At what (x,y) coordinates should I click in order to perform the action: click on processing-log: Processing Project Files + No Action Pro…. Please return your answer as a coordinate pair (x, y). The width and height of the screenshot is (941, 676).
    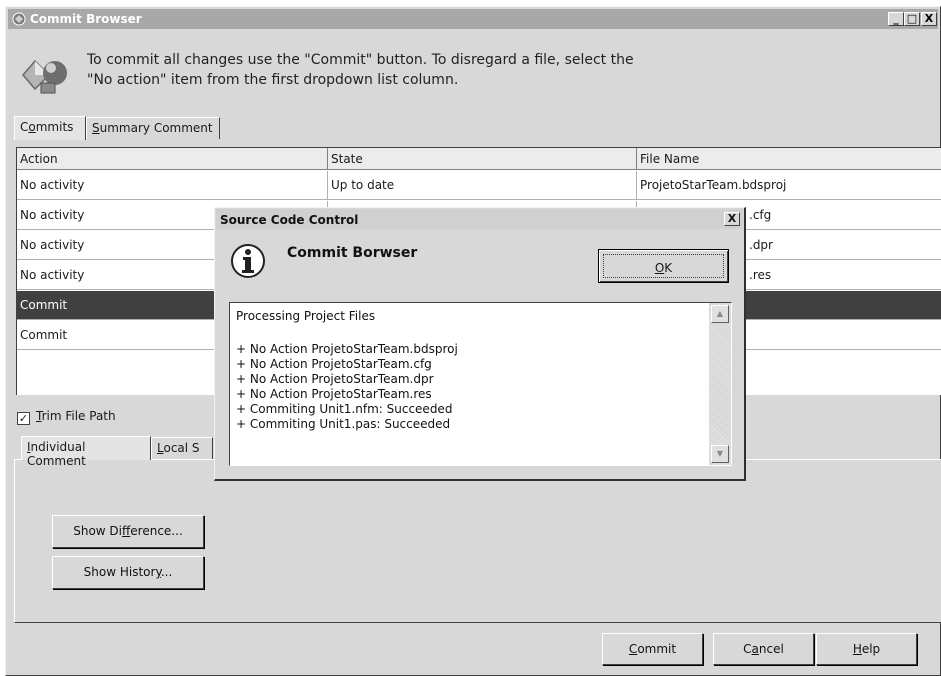
    Looking at the image, I should click on (480, 384).